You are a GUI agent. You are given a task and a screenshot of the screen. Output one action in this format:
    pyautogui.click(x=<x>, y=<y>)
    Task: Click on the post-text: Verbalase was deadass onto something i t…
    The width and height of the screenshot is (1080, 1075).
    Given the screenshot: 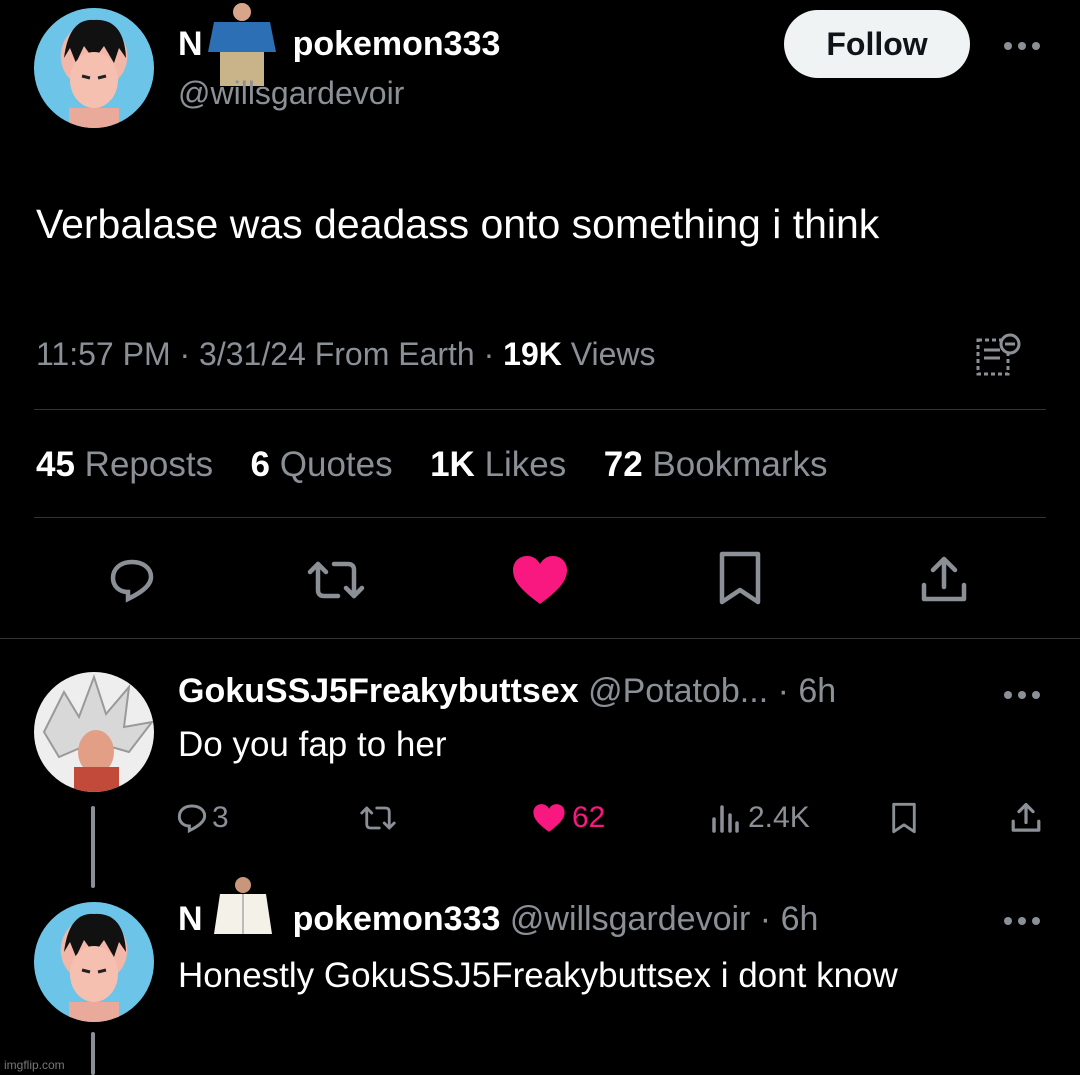 What is the action you would take?
    pyautogui.click(x=458, y=224)
    